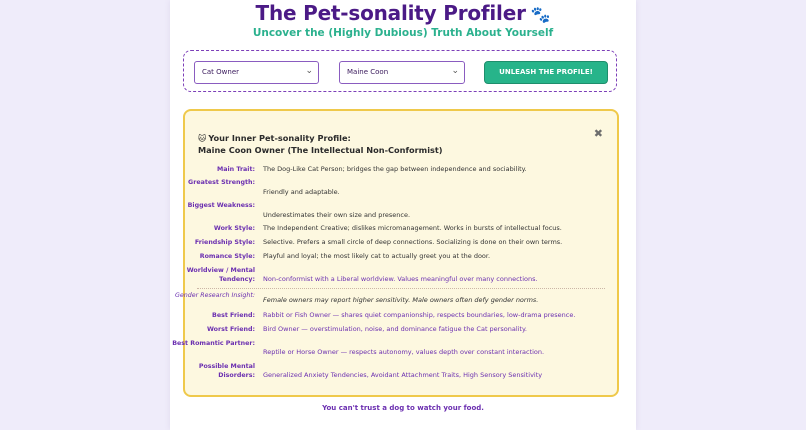 The image size is (806, 430). Describe the element at coordinates (215, 295) in the screenshot. I see `row-label: Gender Research Insight:` at that location.